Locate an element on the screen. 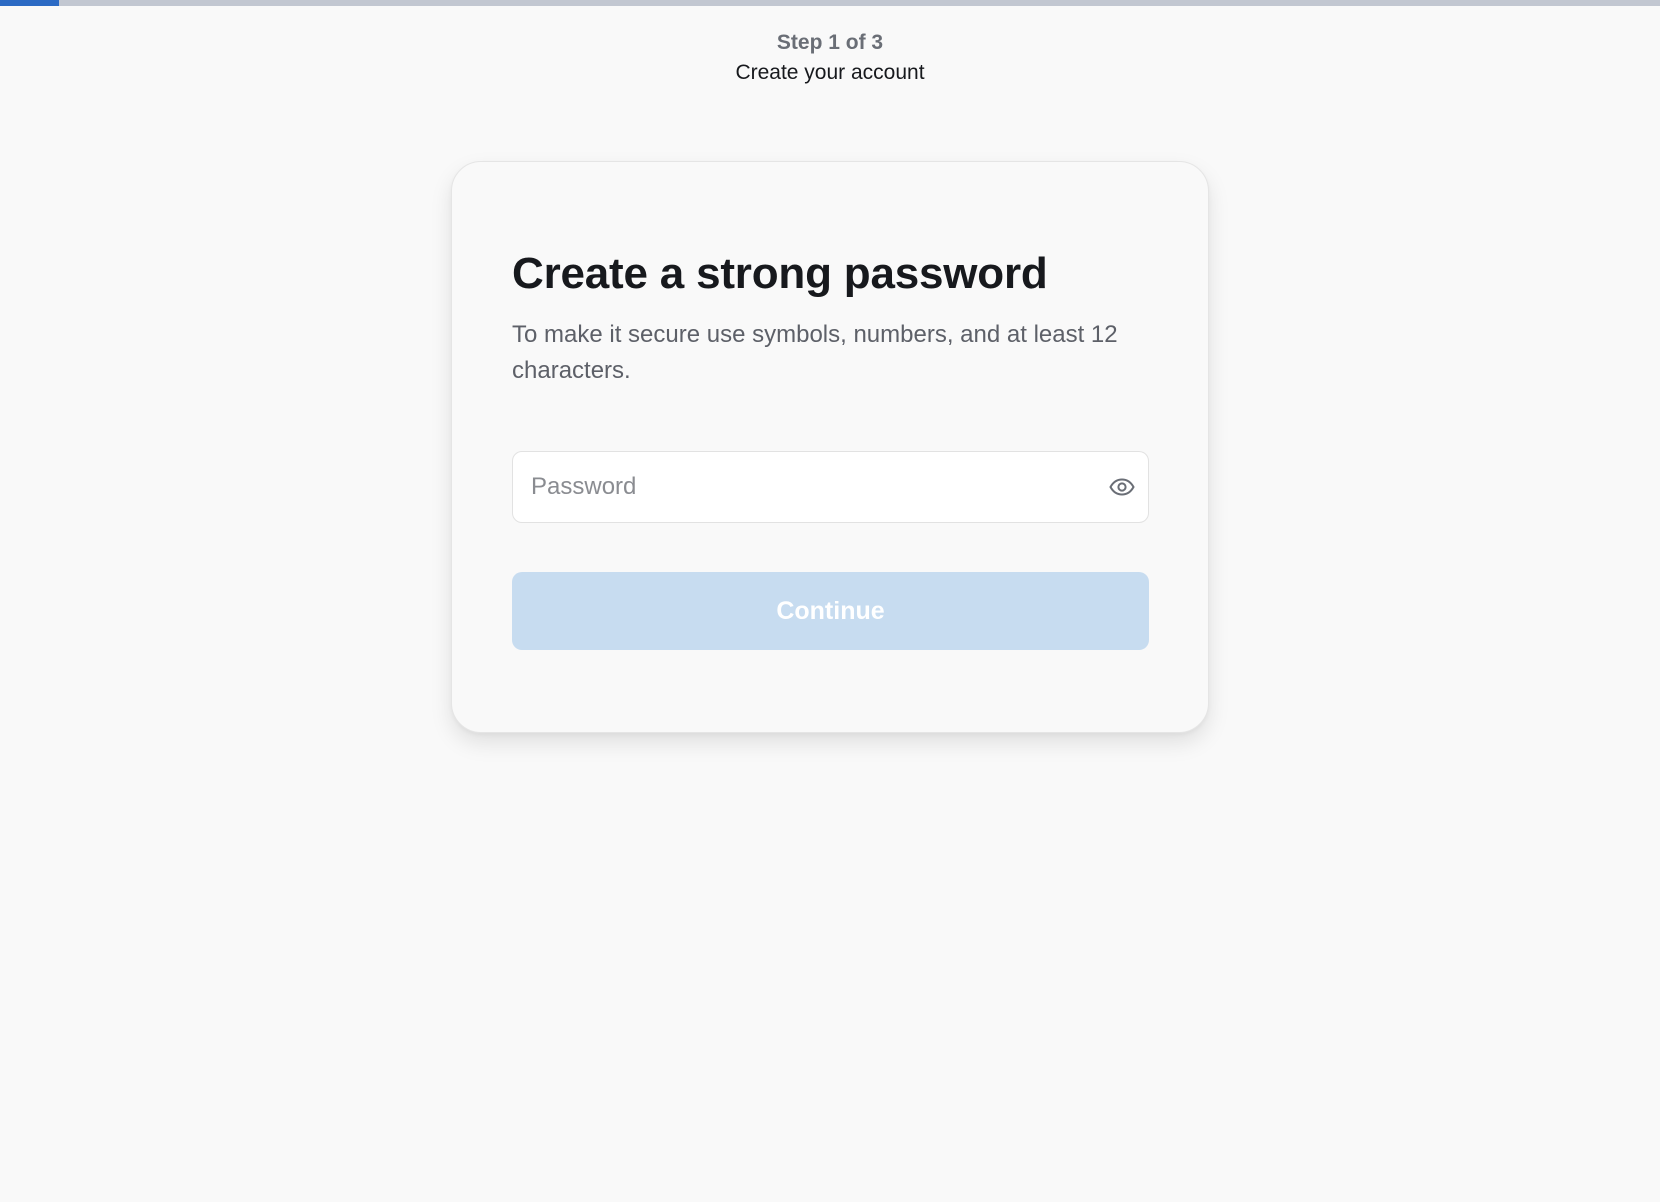  password-input is located at coordinates (793, 487).